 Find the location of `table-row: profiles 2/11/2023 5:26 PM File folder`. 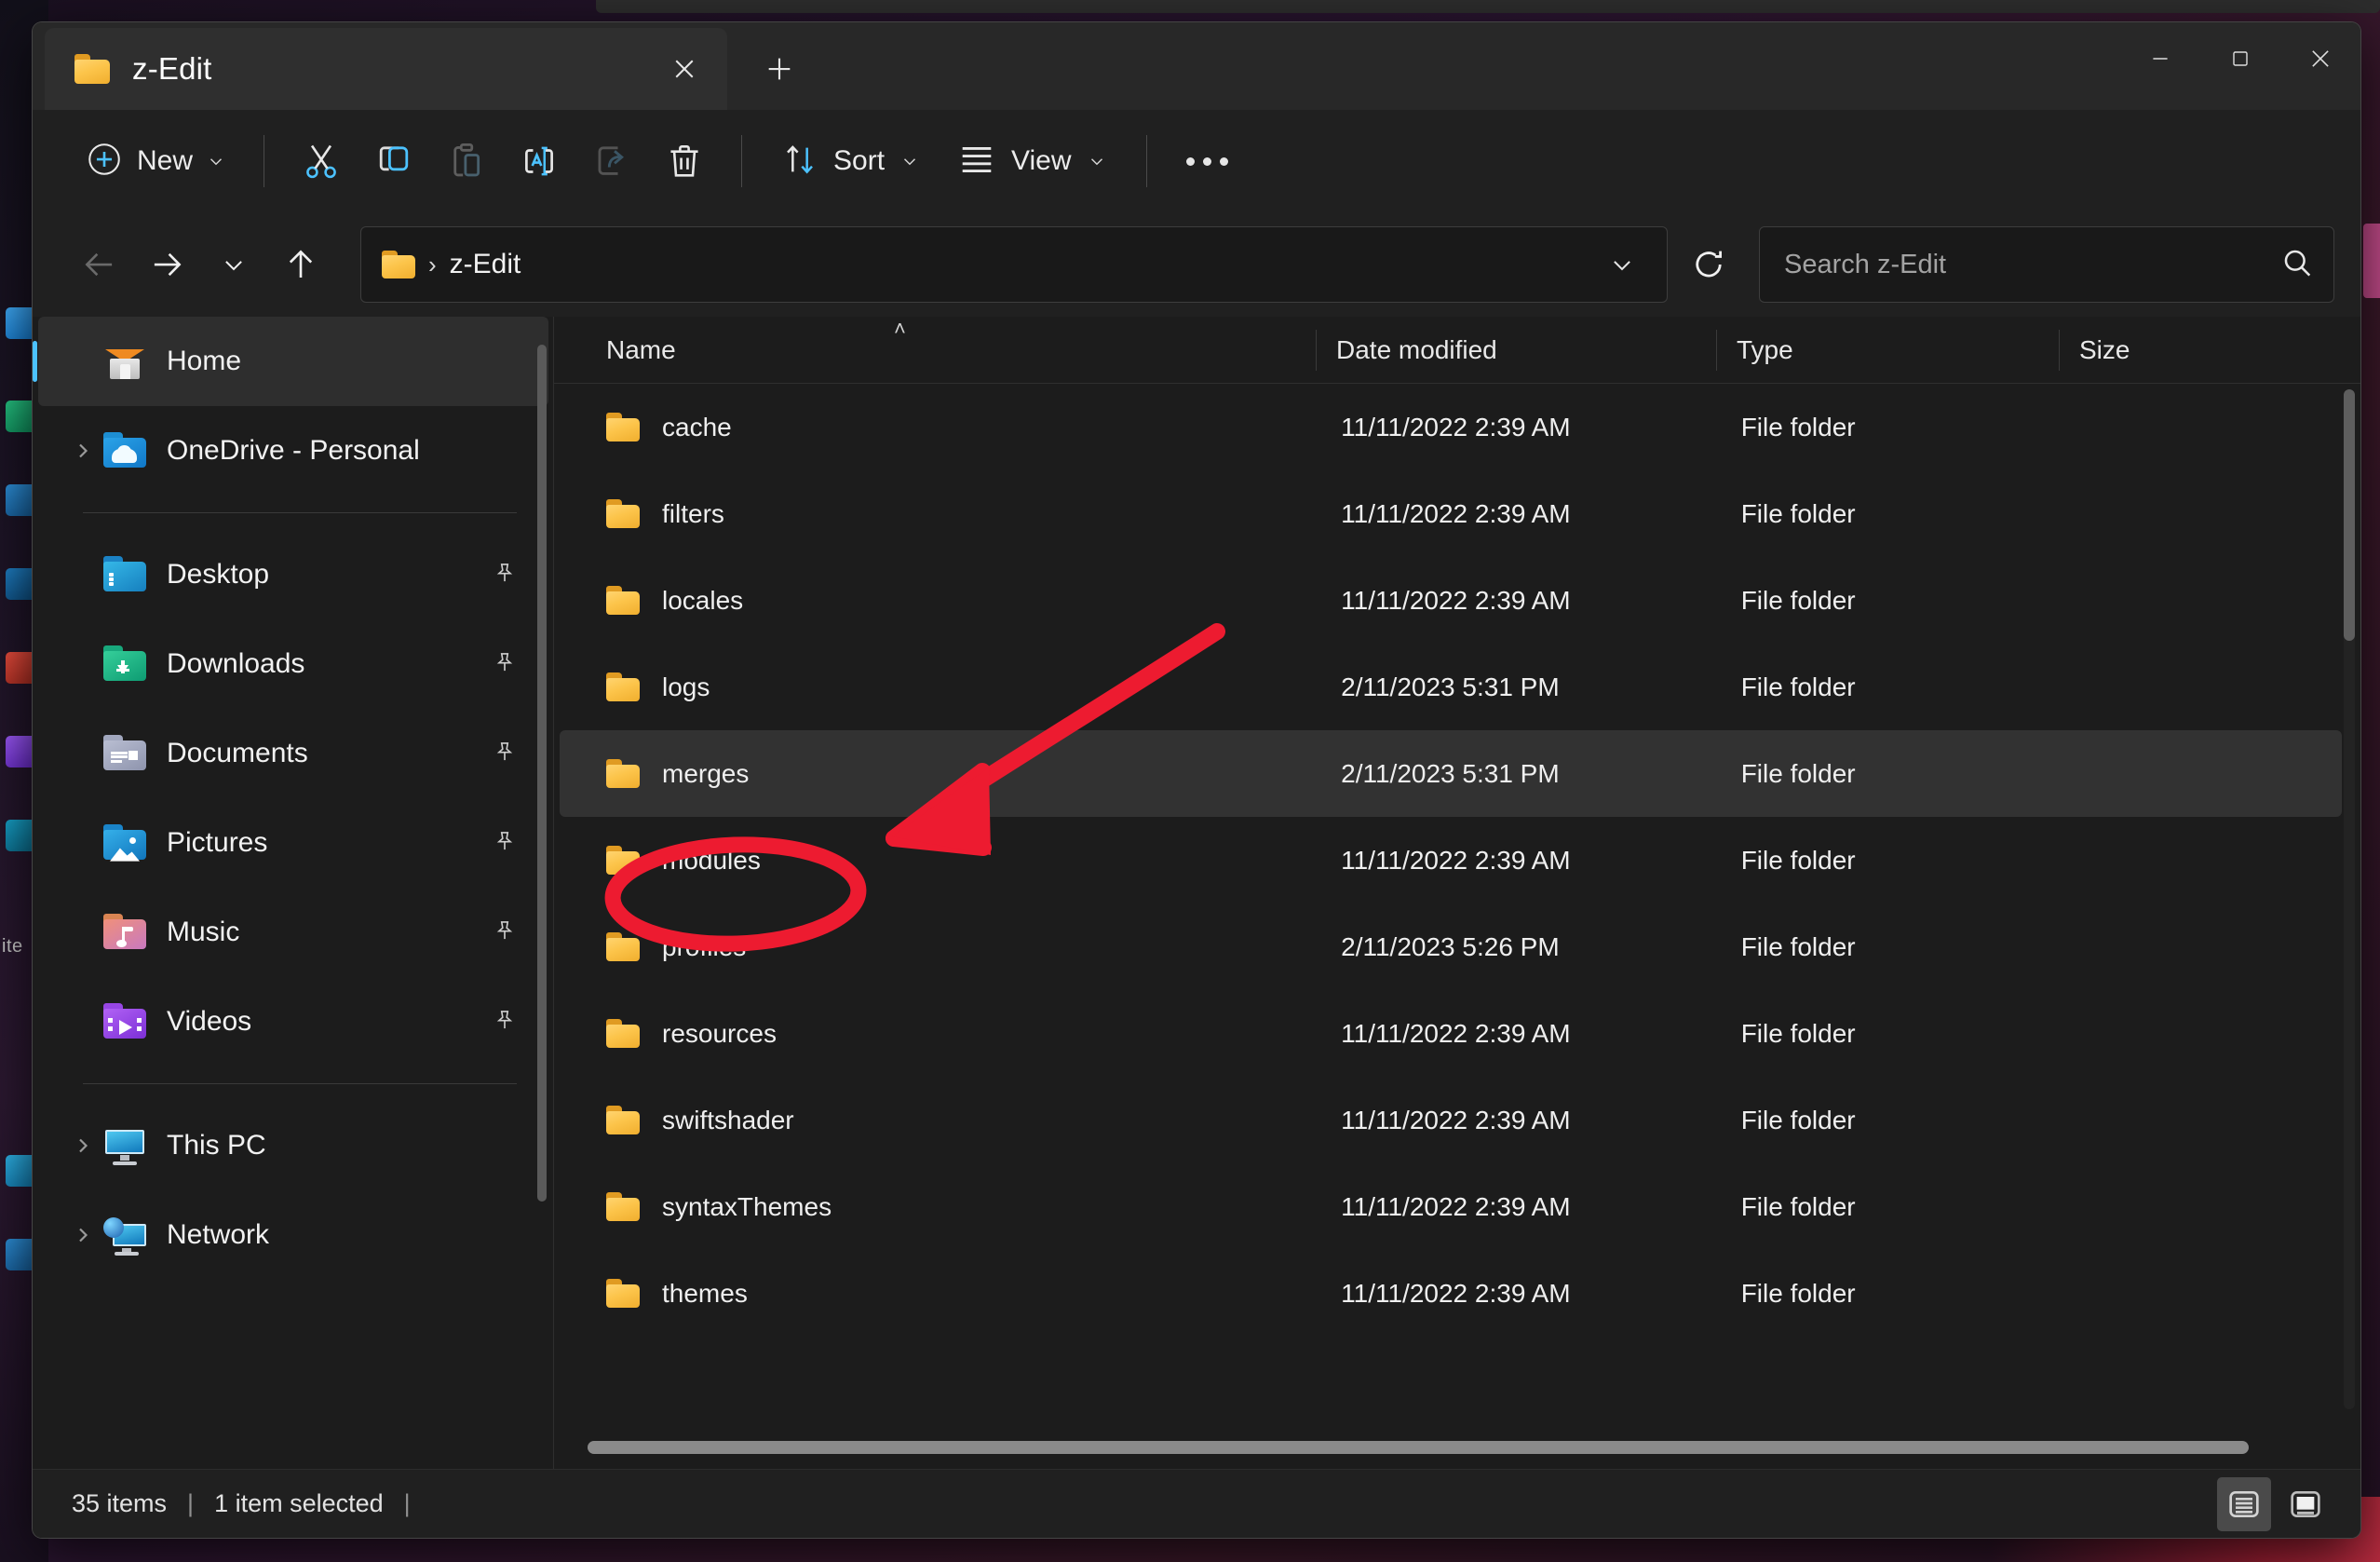

table-row: profiles 2/11/2023 5:26 PM File folder is located at coordinates (1451, 946).